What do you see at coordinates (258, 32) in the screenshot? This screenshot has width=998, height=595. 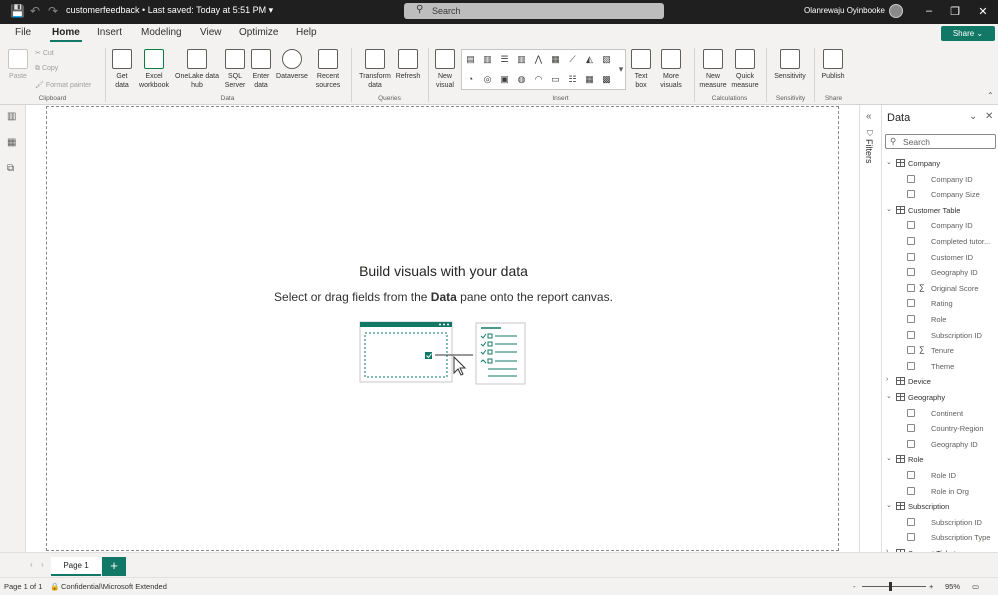 I see `tab-optimize: Optimize` at bounding box center [258, 32].